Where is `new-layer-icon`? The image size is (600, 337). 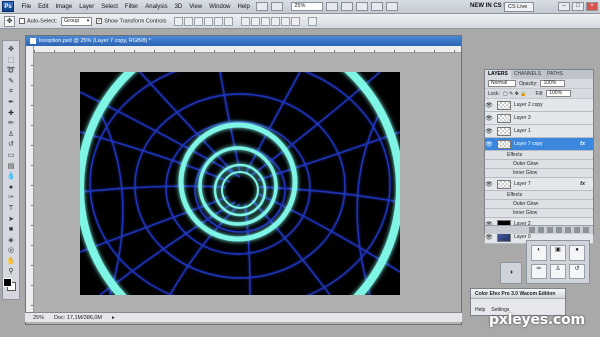 new-layer-icon is located at coordinates (577, 230).